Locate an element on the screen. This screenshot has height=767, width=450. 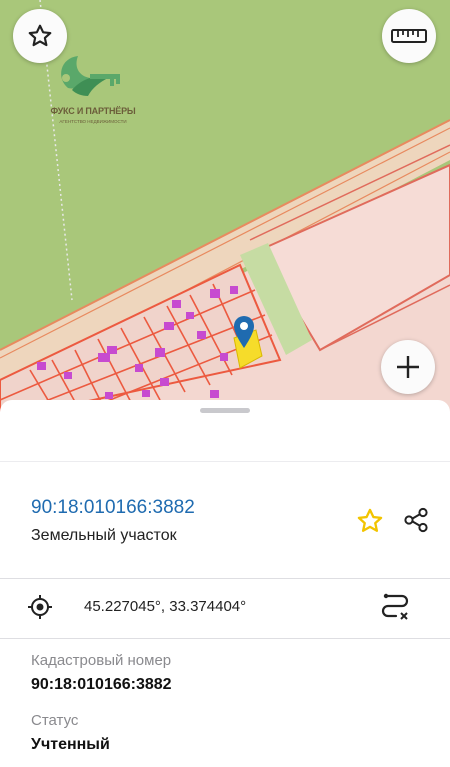
star-icon is located at coordinates (370, 520).